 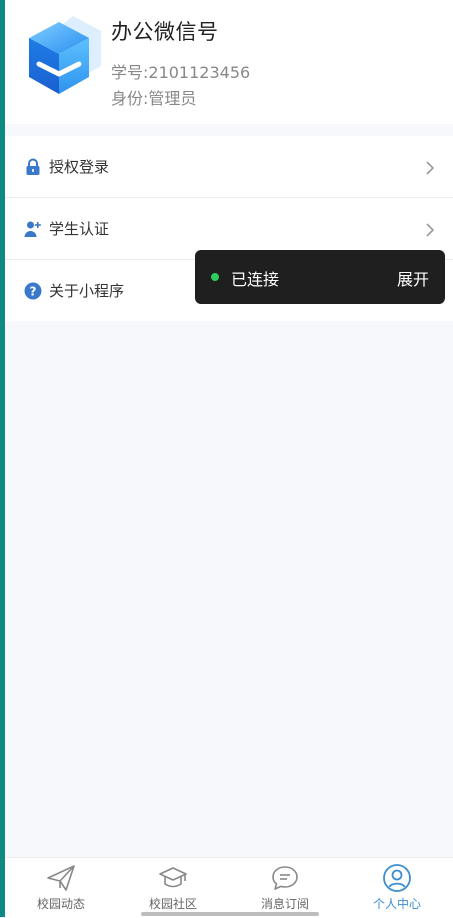 I want to click on tab-personal-center: 个人中心, so click(x=397, y=888).